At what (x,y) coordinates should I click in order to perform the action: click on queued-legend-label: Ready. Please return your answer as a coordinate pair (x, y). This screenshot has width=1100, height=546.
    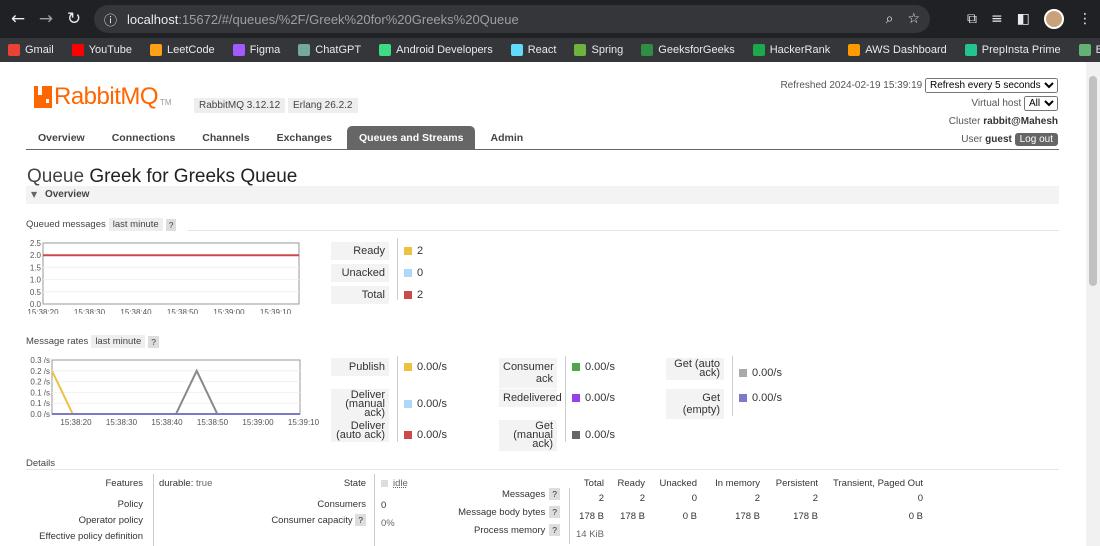
    Looking at the image, I should click on (360, 251).